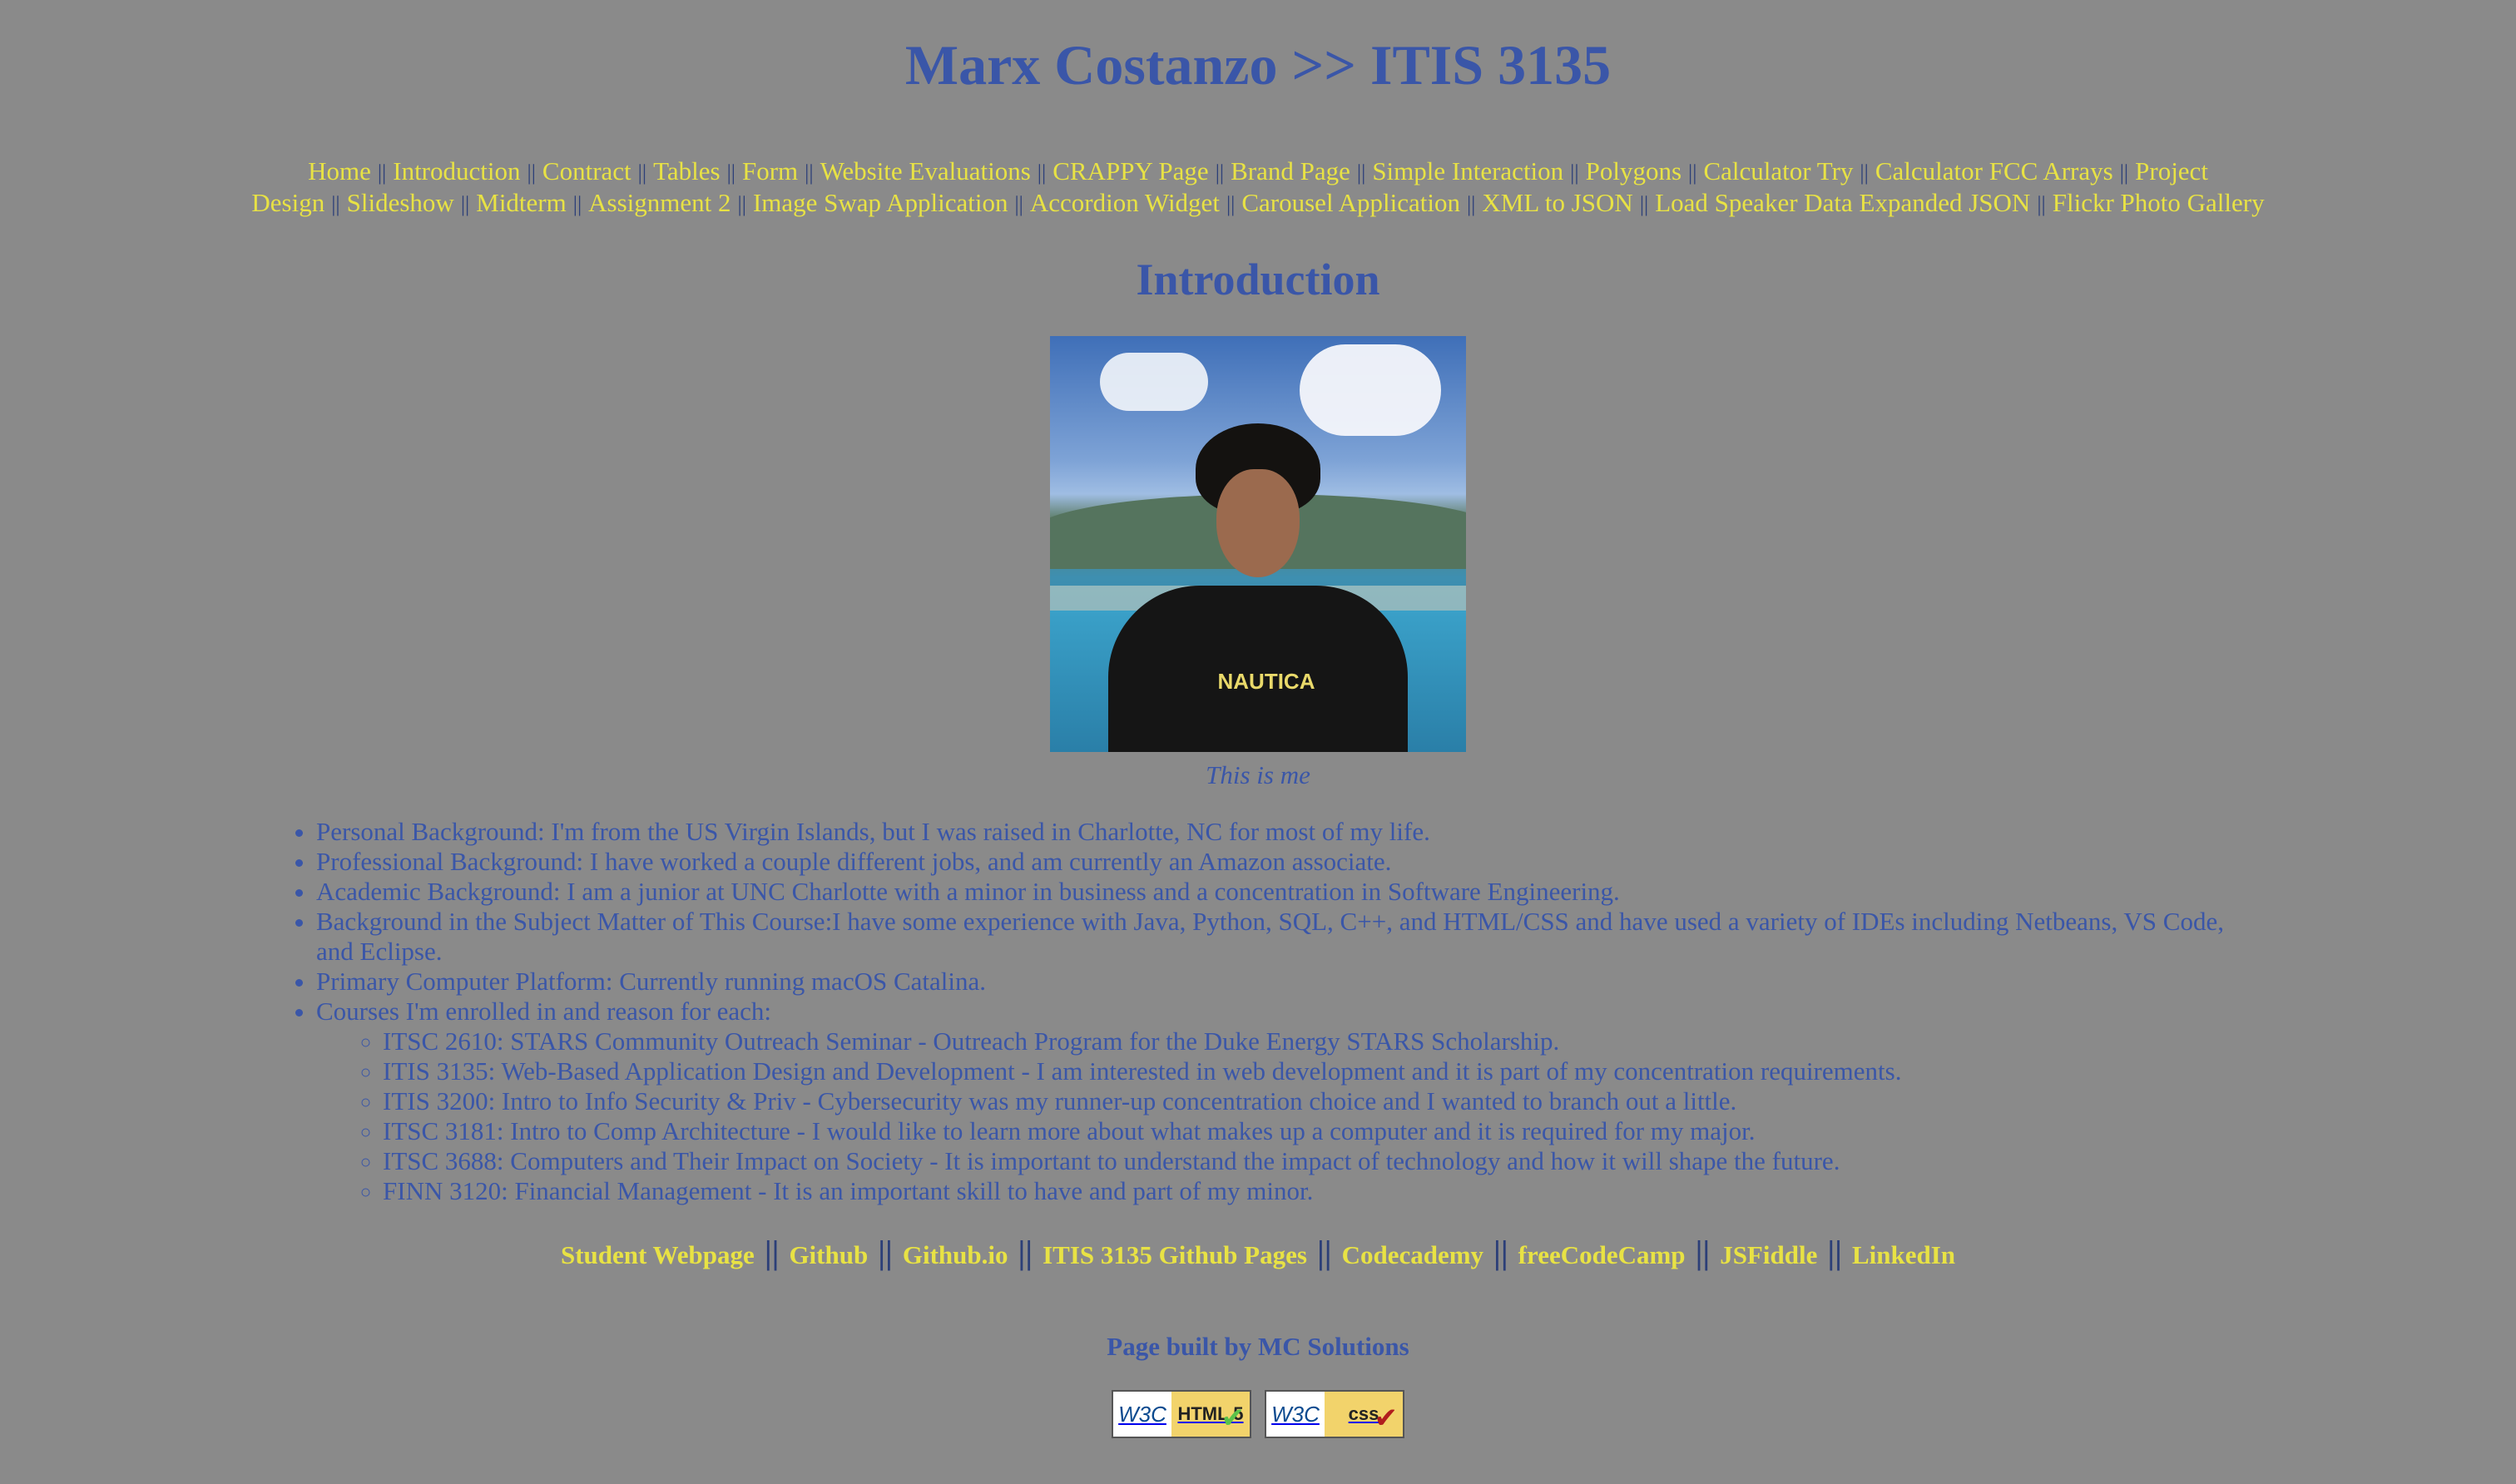 The height and width of the screenshot is (1484, 2516). Describe the element at coordinates (1291, 171) in the screenshot. I see `nav-link-brand-page: Brand Page` at that location.